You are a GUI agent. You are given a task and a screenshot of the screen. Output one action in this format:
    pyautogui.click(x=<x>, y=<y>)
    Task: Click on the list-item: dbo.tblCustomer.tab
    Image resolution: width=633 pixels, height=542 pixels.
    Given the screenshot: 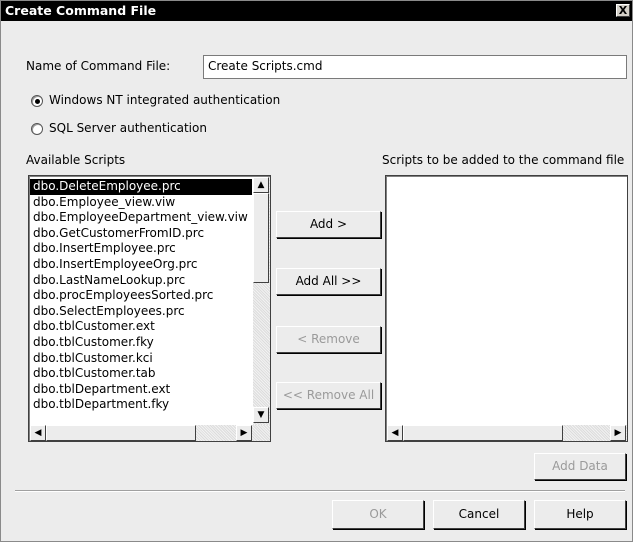 What is the action you would take?
    pyautogui.click(x=141, y=374)
    